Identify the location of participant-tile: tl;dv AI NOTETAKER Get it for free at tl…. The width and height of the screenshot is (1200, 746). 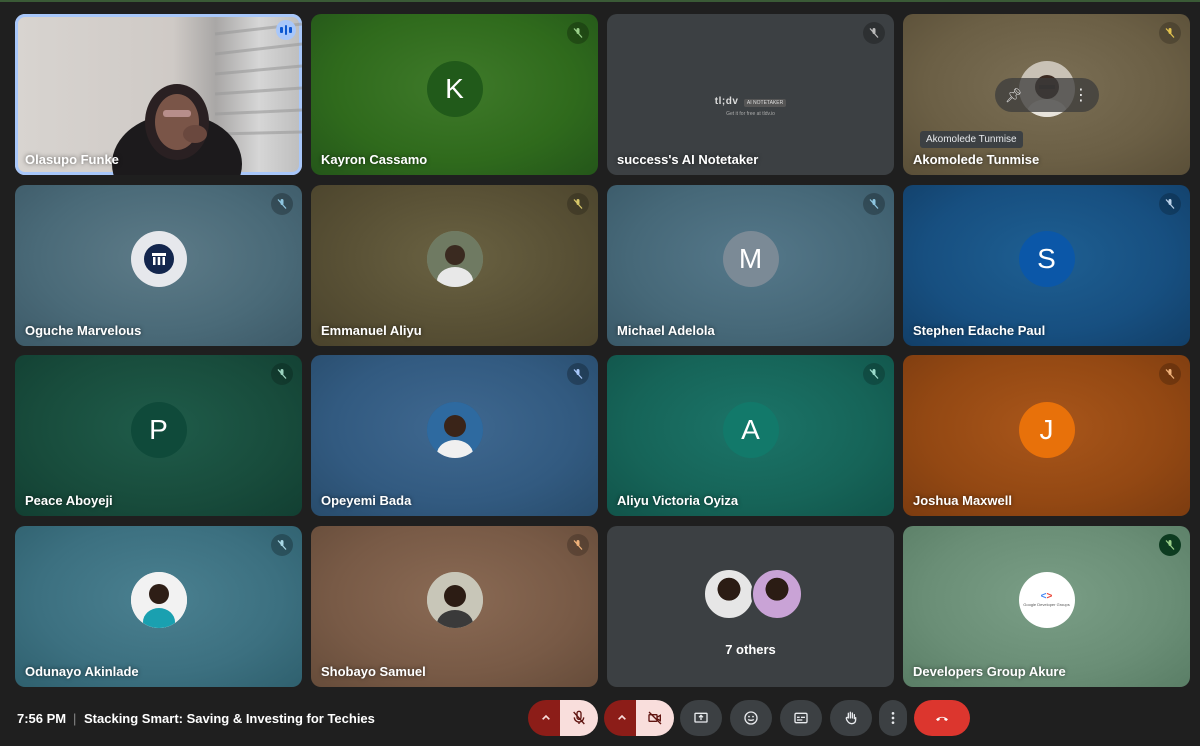
(750, 94).